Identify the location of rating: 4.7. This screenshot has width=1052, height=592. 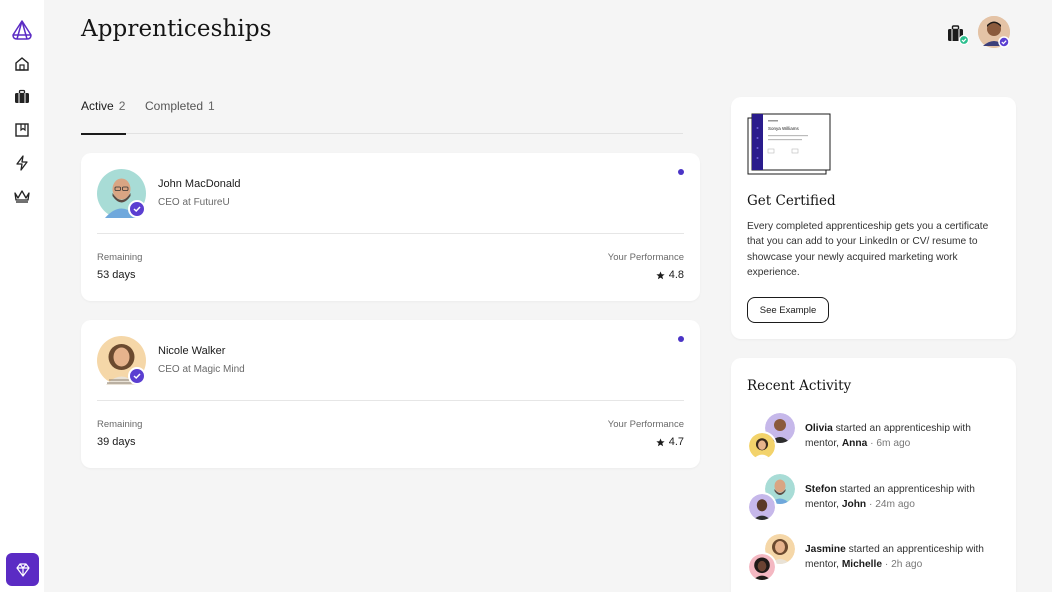
(676, 442).